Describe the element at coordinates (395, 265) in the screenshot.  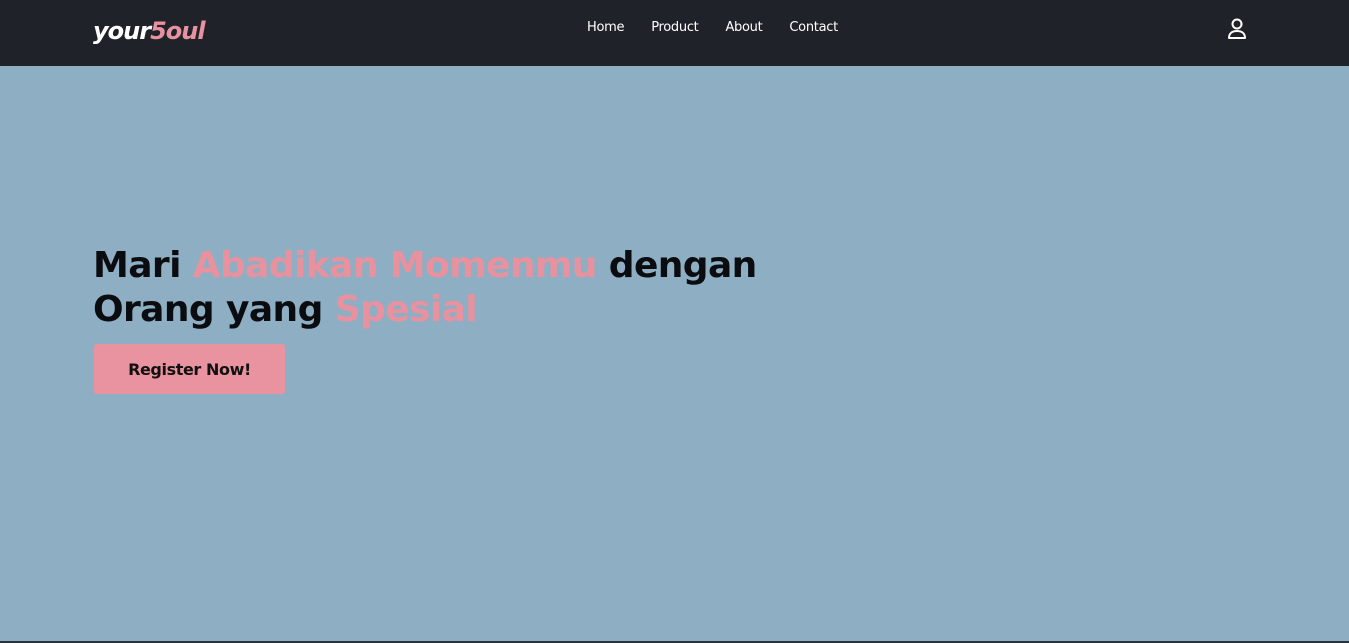
I see `hero-highlight-1: Abadikan Momenmu` at that location.